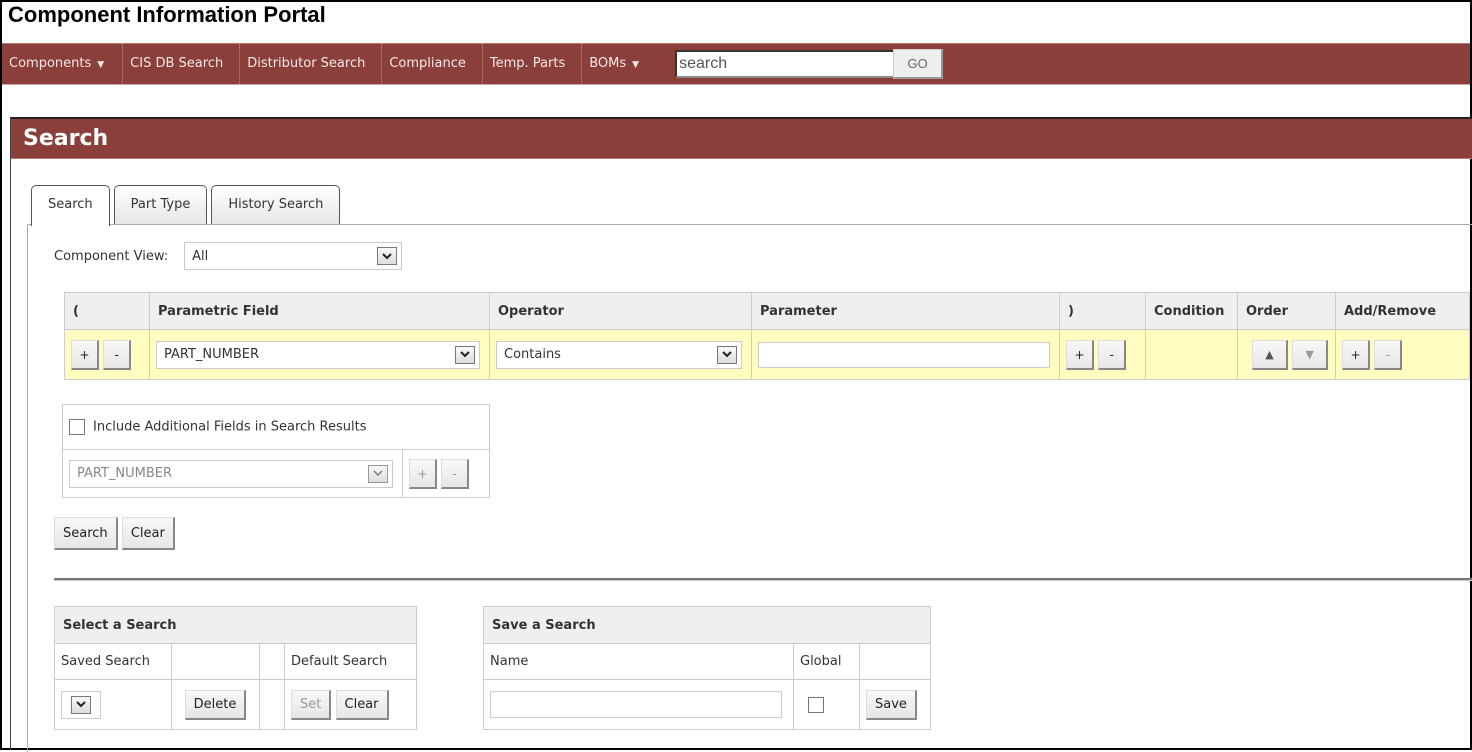 The height and width of the screenshot is (752, 1472). I want to click on select-search-row: Delete Set Clear, so click(235, 704).